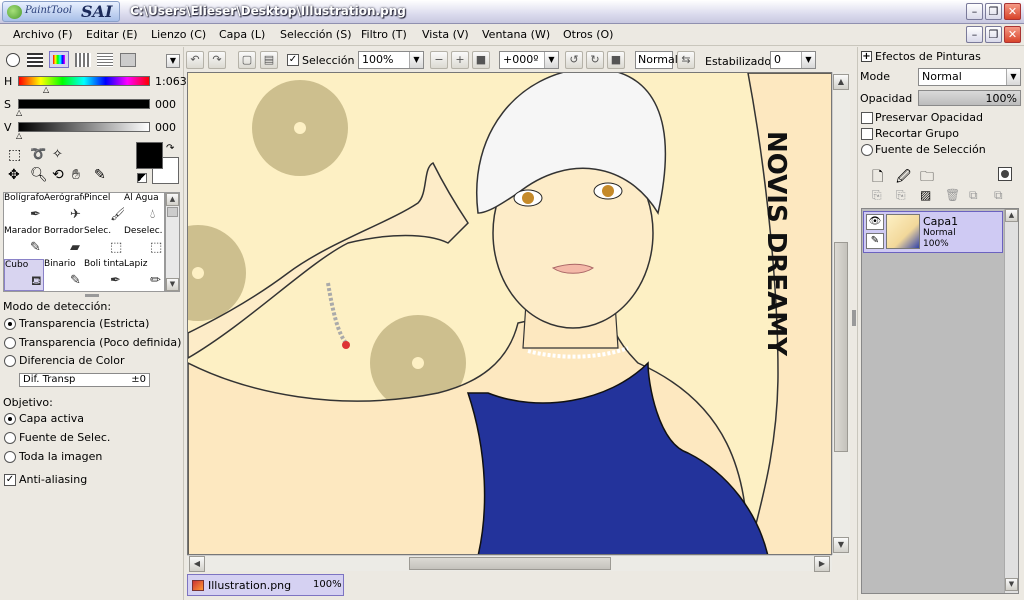 This screenshot has width=1024, height=600. What do you see at coordinates (178, 34) in the screenshot?
I see `menu-lienzo: Lienzo (C)` at bounding box center [178, 34].